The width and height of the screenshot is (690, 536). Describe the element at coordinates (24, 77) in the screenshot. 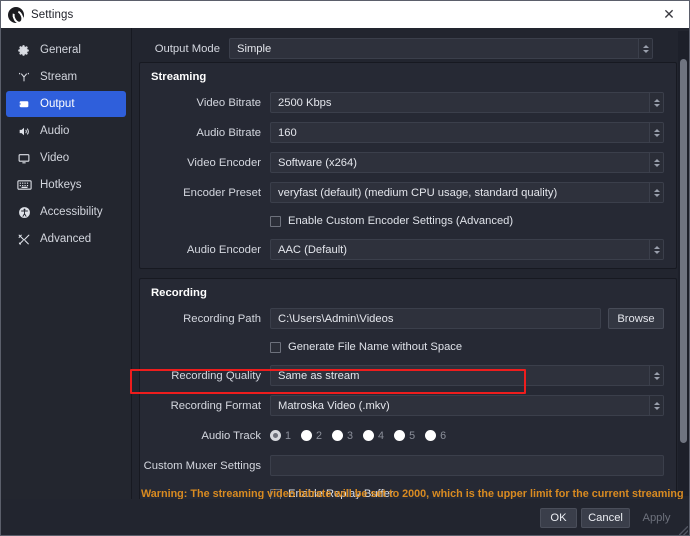

I see `broadcast-icon` at that location.